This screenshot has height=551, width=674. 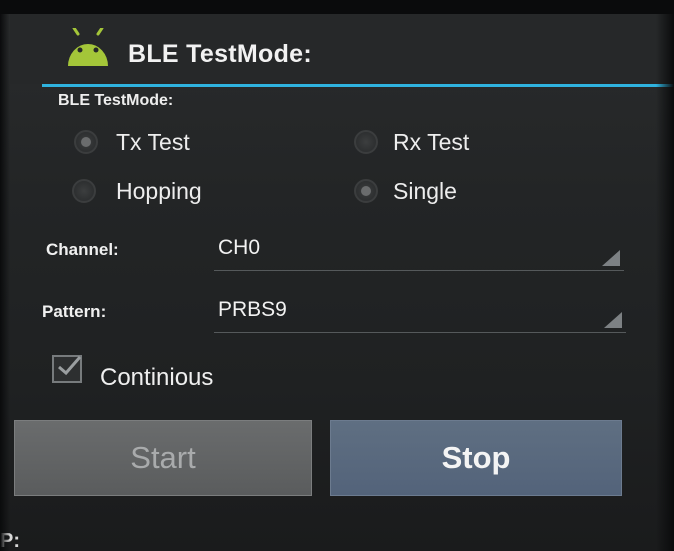 What do you see at coordinates (116, 100) in the screenshot?
I see `section-label-test-mode: BLE TestMode:` at bounding box center [116, 100].